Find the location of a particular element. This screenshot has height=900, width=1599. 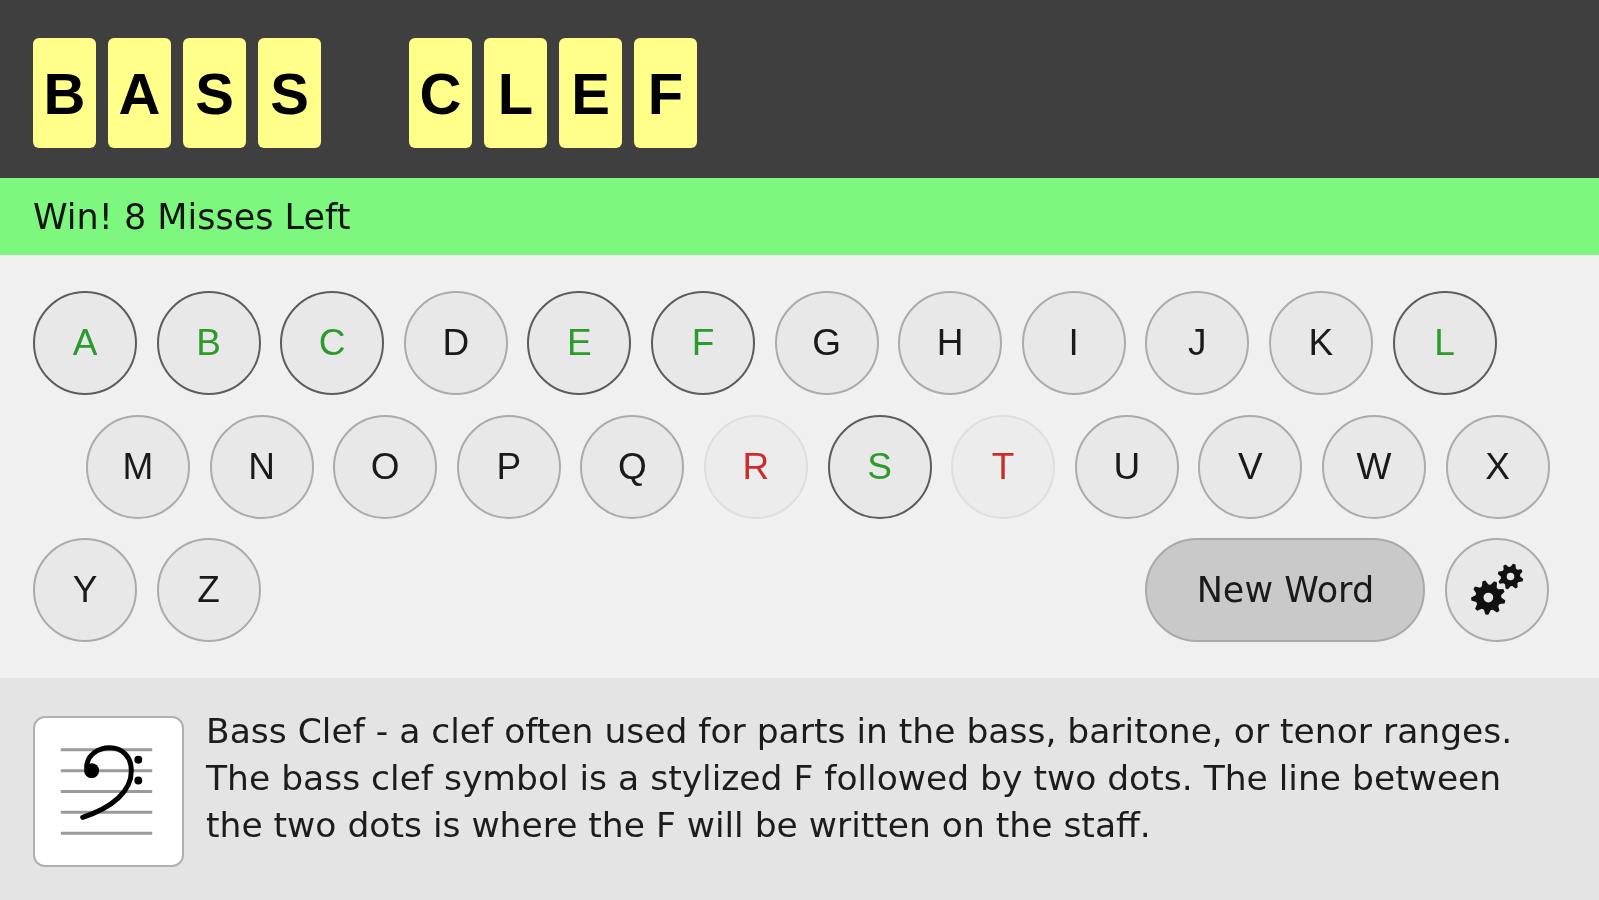

letter-key: K is located at coordinates (1320, 343).